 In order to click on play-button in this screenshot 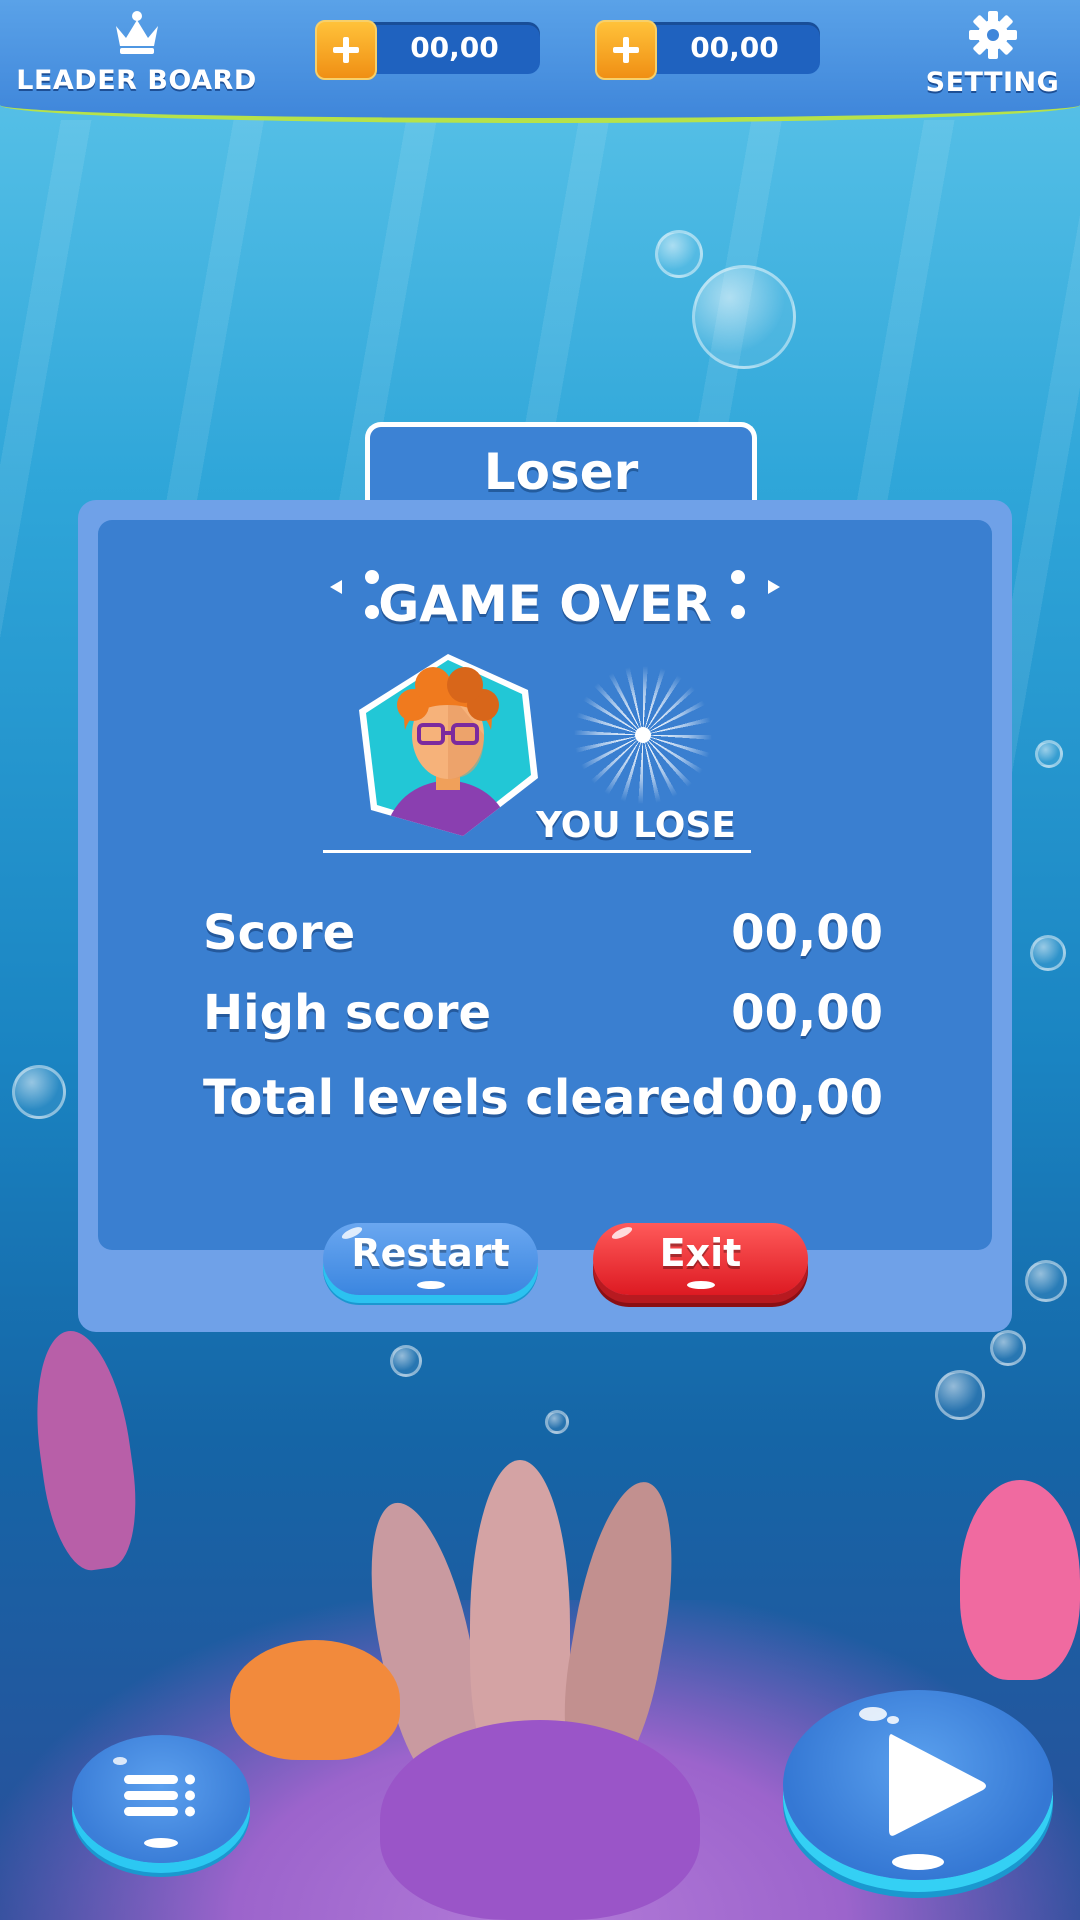, I will do `click(918, 1785)`.